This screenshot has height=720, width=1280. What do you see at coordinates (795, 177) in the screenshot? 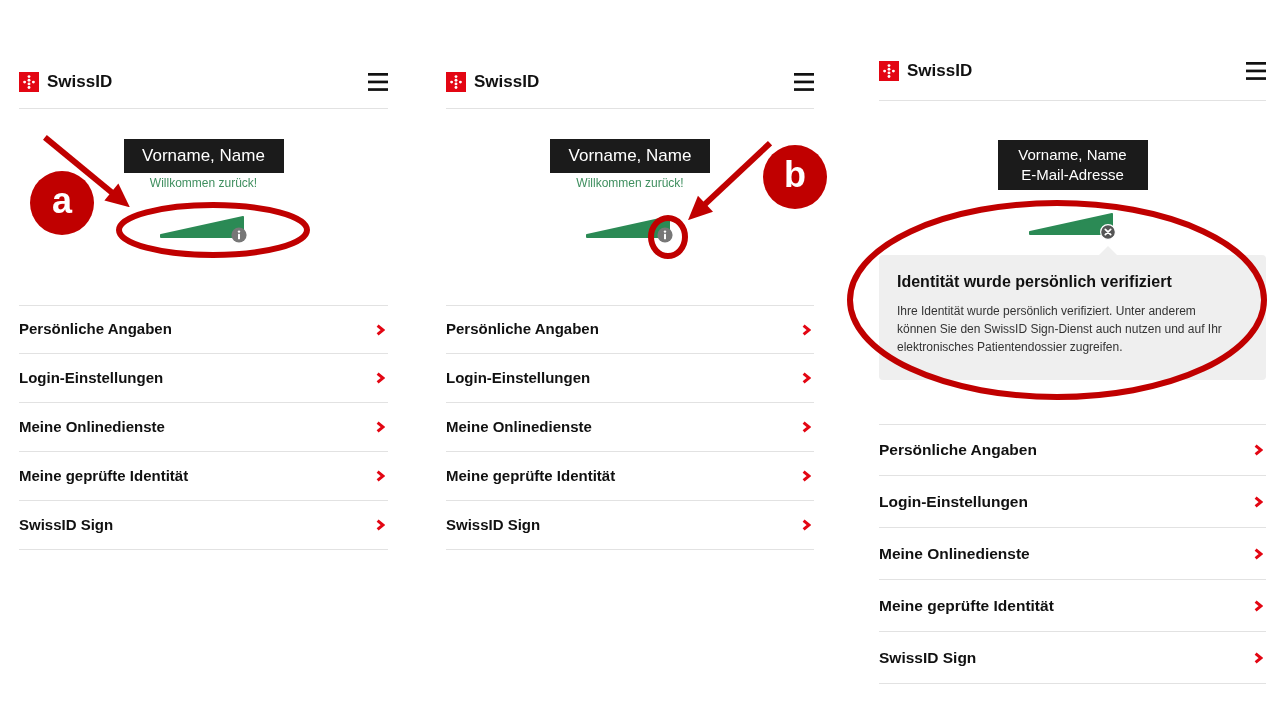
I see `callout-marker: b` at bounding box center [795, 177].